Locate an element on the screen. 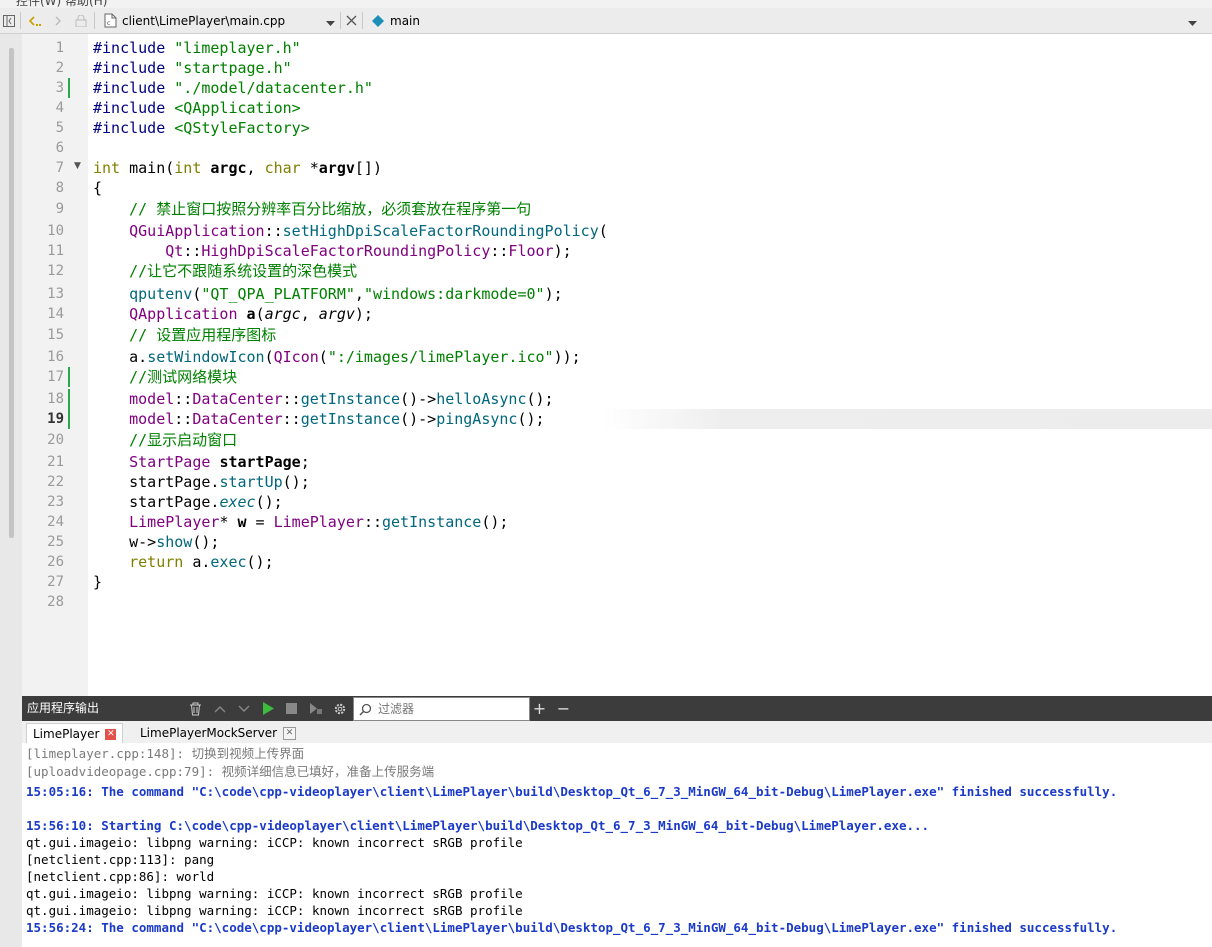  file-icon: c is located at coordinates (110, 22).